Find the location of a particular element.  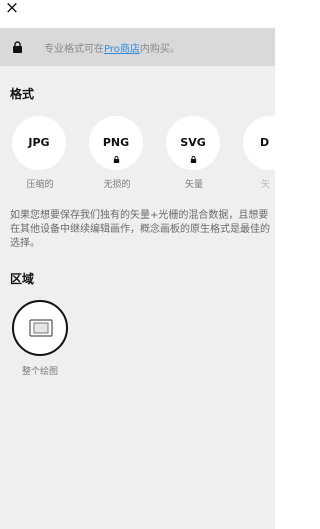

canvas-icon is located at coordinates (41, 328).